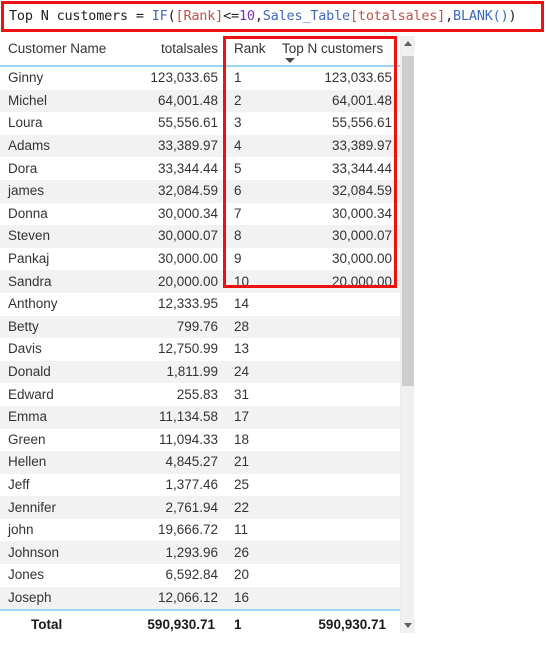 The height and width of the screenshot is (650, 546). What do you see at coordinates (175, 146) in the screenshot?
I see `cell-totalsales: 33,389.97` at bounding box center [175, 146].